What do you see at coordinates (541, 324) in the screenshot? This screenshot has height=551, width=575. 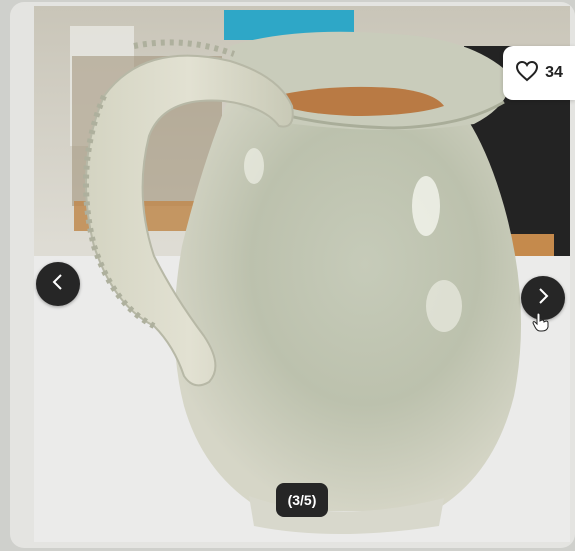 I see `hand-pointer-icon` at bounding box center [541, 324].